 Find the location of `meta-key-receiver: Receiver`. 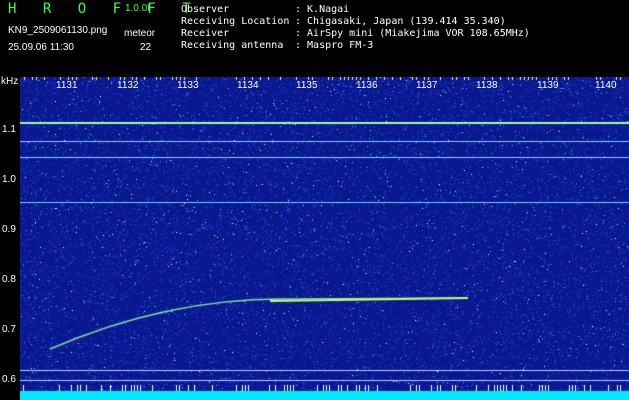

meta-key-receiver: Receiver is located at coordinates (205, 33).